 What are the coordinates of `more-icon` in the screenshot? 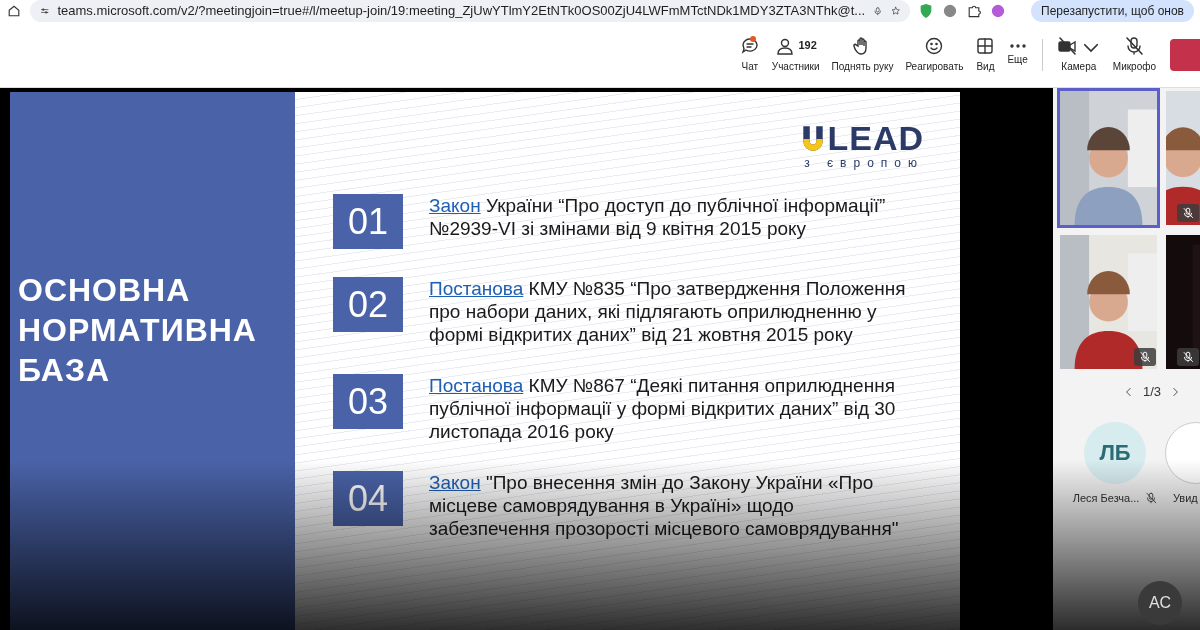 It's located at (1017, 45).